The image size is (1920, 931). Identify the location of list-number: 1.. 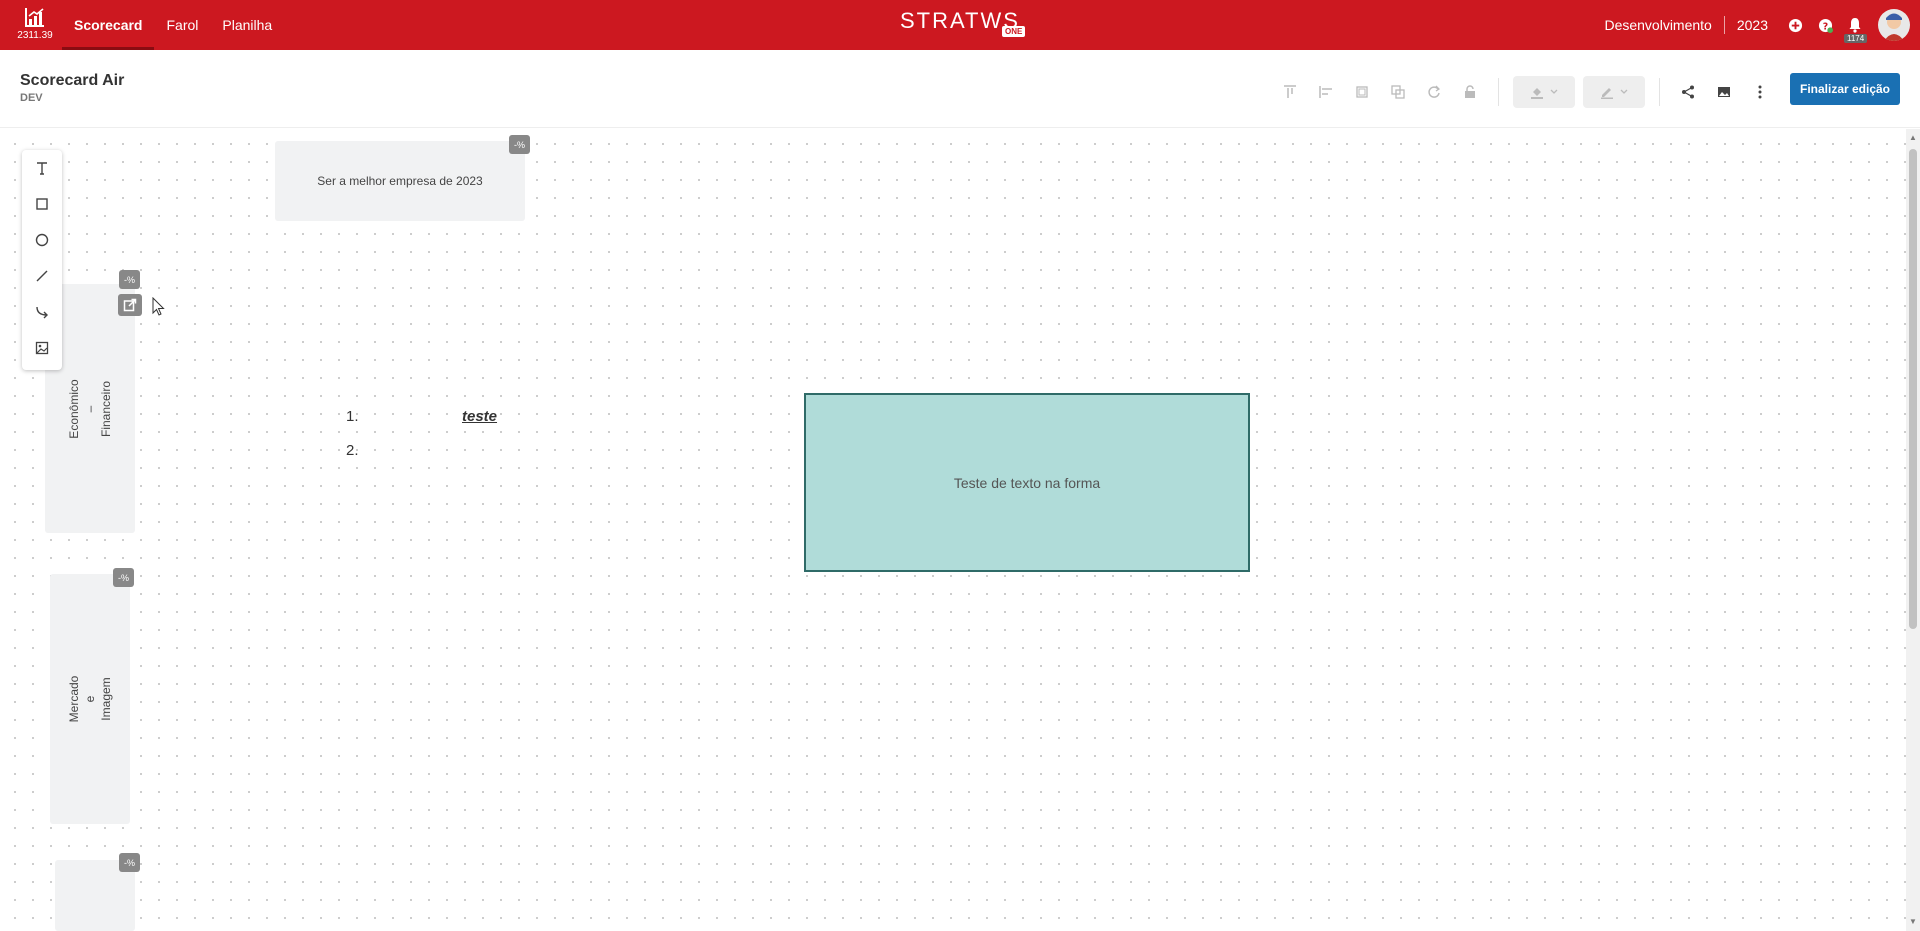
(352, 416).